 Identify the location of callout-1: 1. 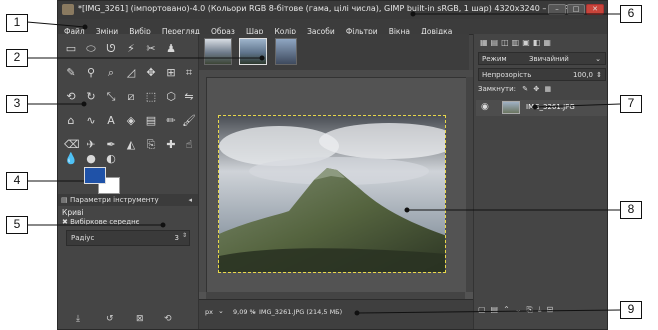
(17, 23).